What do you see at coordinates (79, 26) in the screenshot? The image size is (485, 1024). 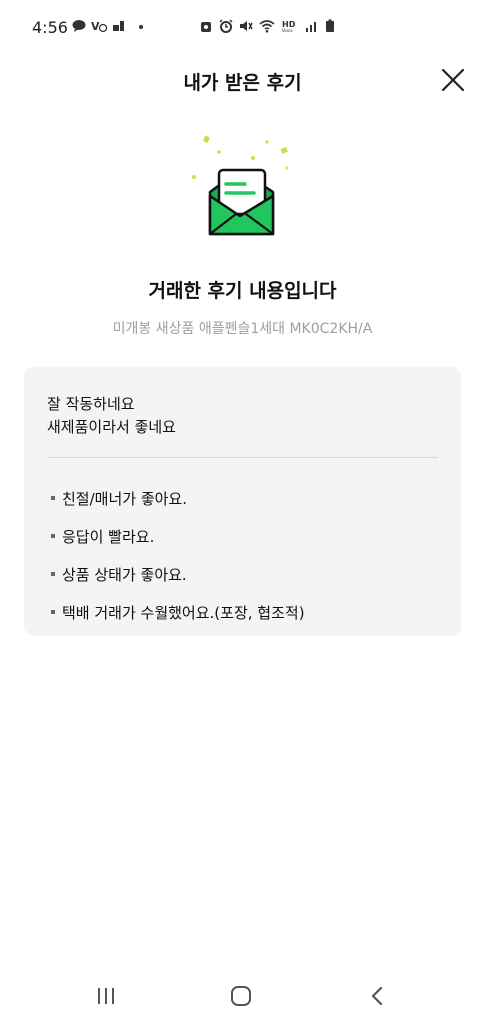 I see `talk-icon` at bounding box center [79, 26].